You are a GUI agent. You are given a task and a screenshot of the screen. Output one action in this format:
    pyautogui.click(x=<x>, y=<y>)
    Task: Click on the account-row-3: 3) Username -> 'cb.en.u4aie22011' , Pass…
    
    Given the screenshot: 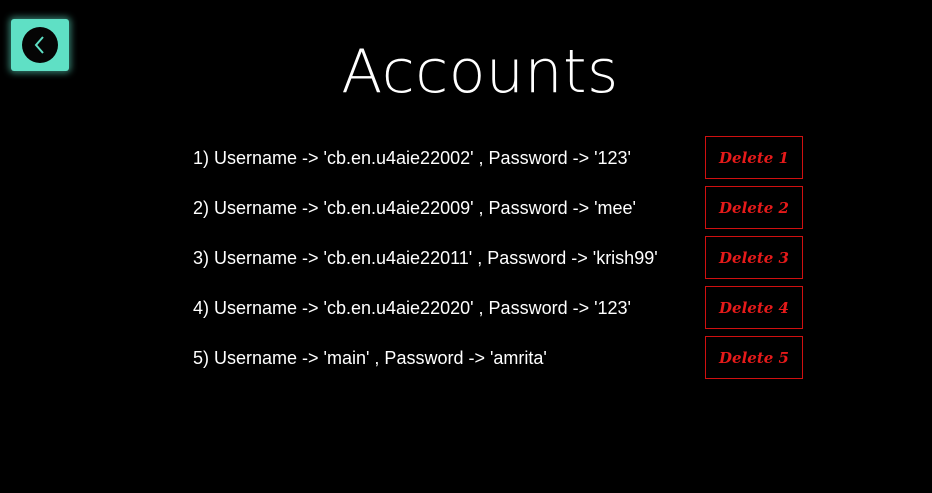 What is the action you would take?
    pyautogui.click(x=425, y=258)
    